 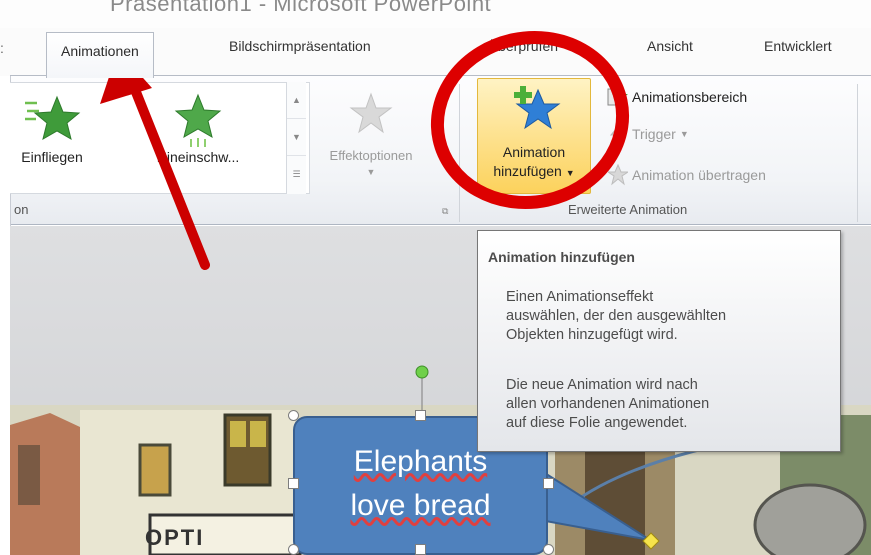 What do you see at coordinates (530, 120) in the screenshot?
I see `red-circle-annotation` at bounding box center [530, 120].